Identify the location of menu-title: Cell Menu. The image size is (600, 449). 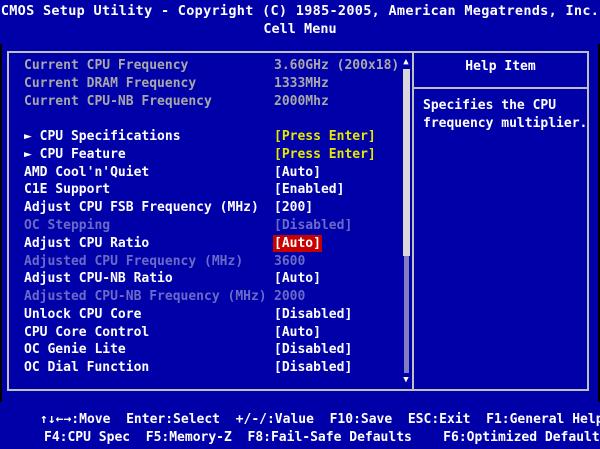
(300, 29).